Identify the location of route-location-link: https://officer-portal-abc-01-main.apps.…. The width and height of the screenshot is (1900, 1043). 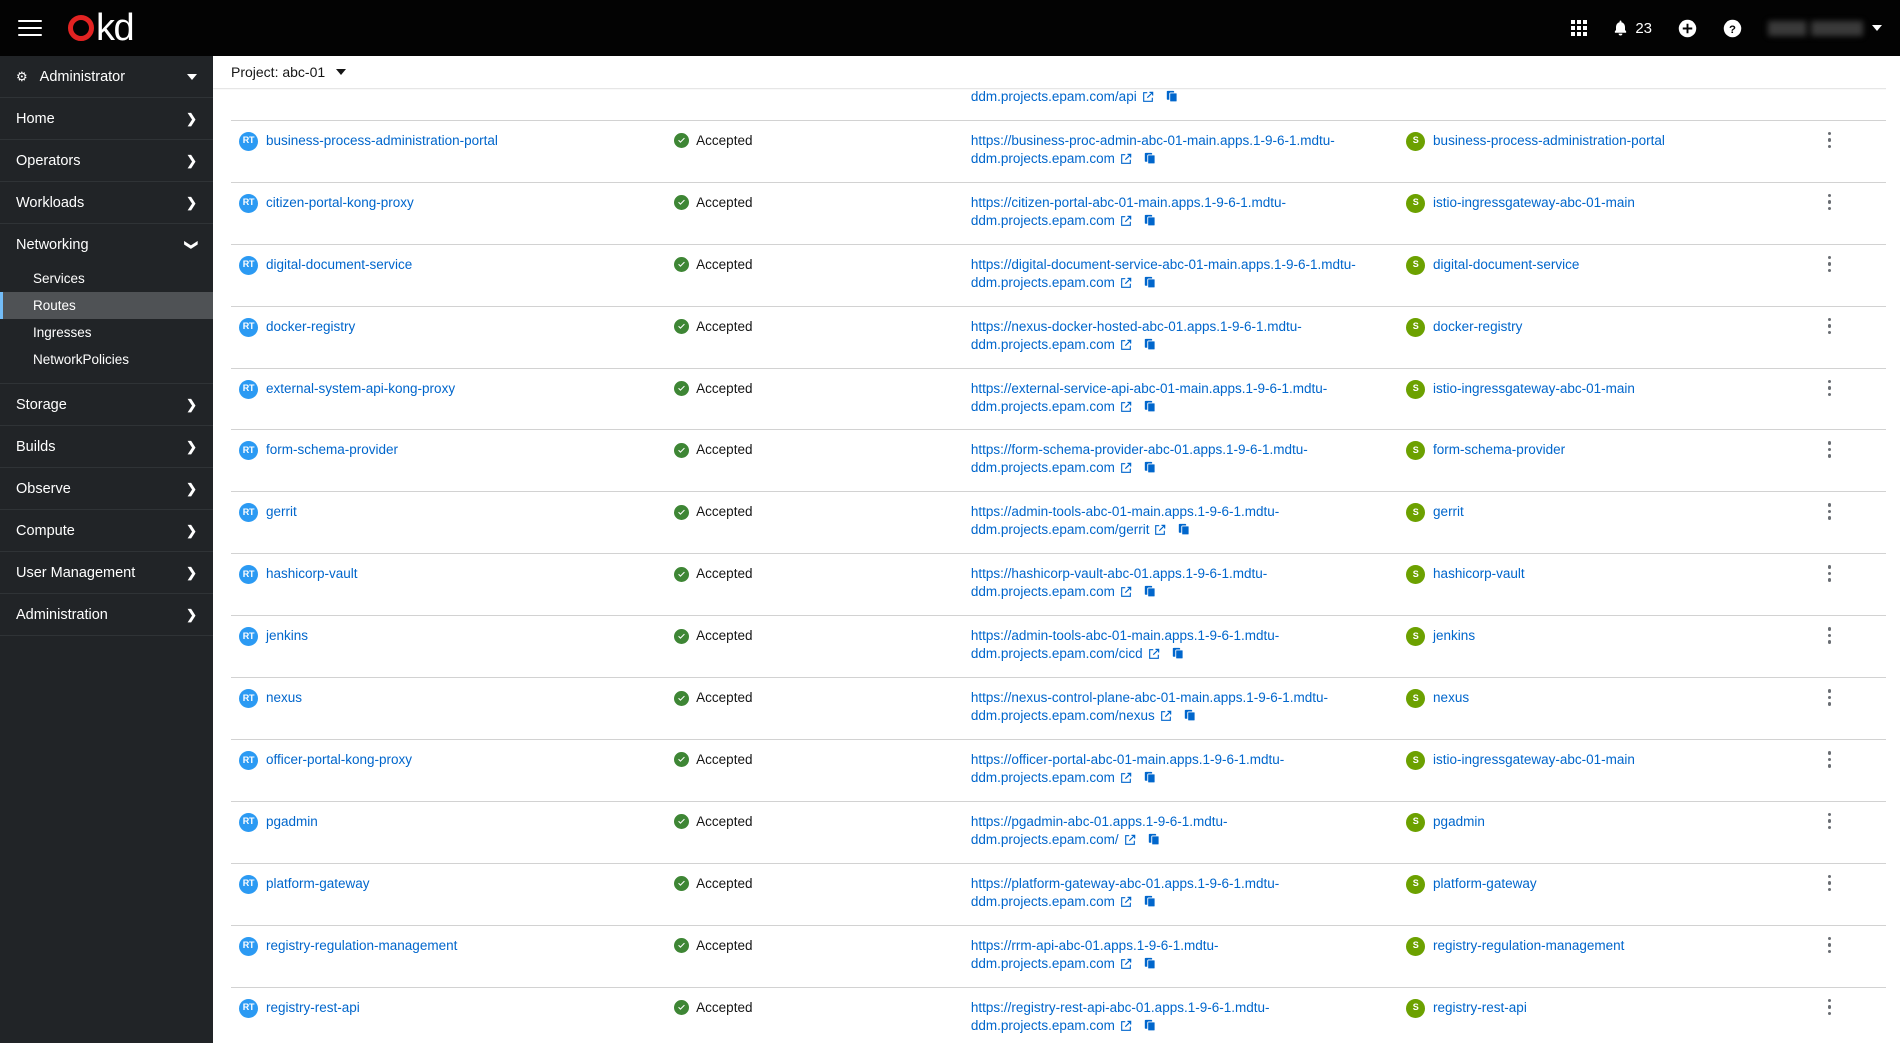
(1127, 759).